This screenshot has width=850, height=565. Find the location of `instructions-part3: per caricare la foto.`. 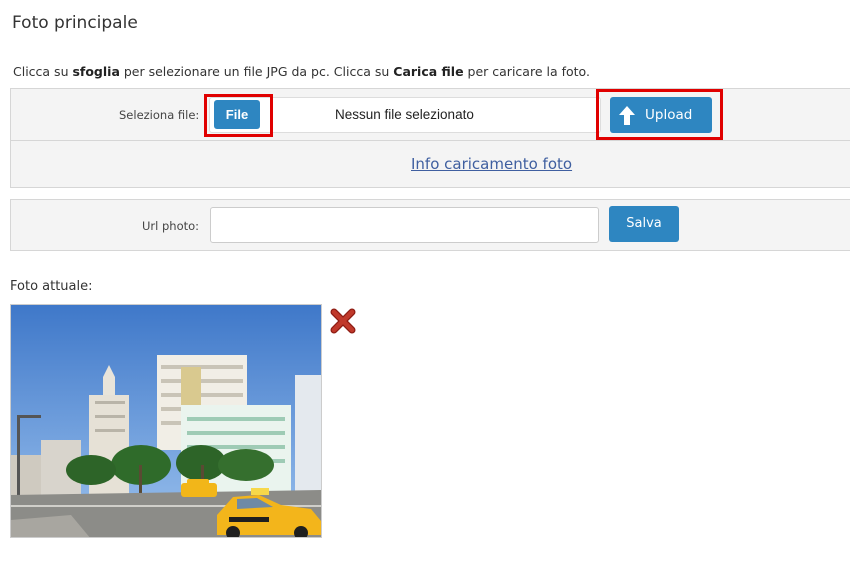

instructions-part3: per caricare la foto. is located at coordinates (526, 71).